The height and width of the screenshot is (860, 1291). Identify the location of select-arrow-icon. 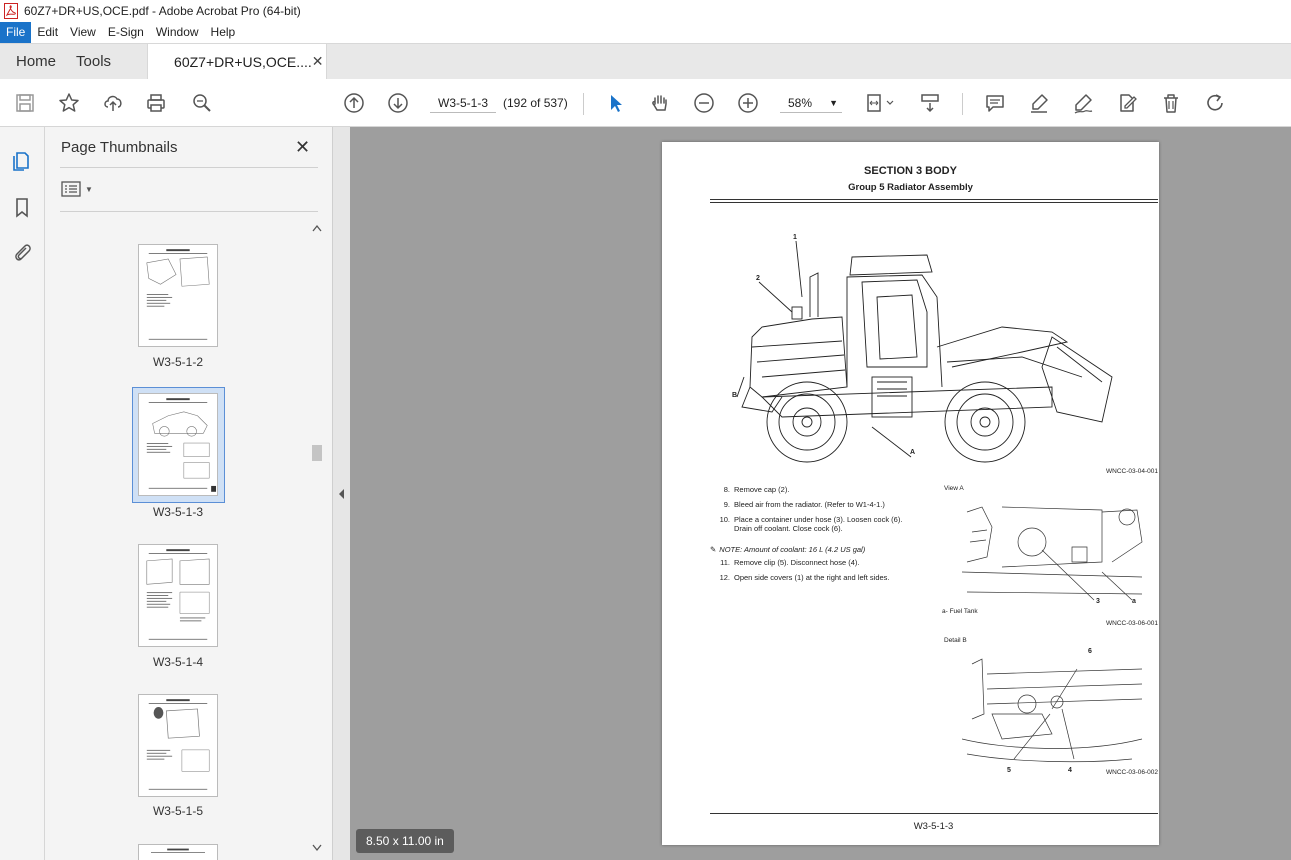
(616, 103).